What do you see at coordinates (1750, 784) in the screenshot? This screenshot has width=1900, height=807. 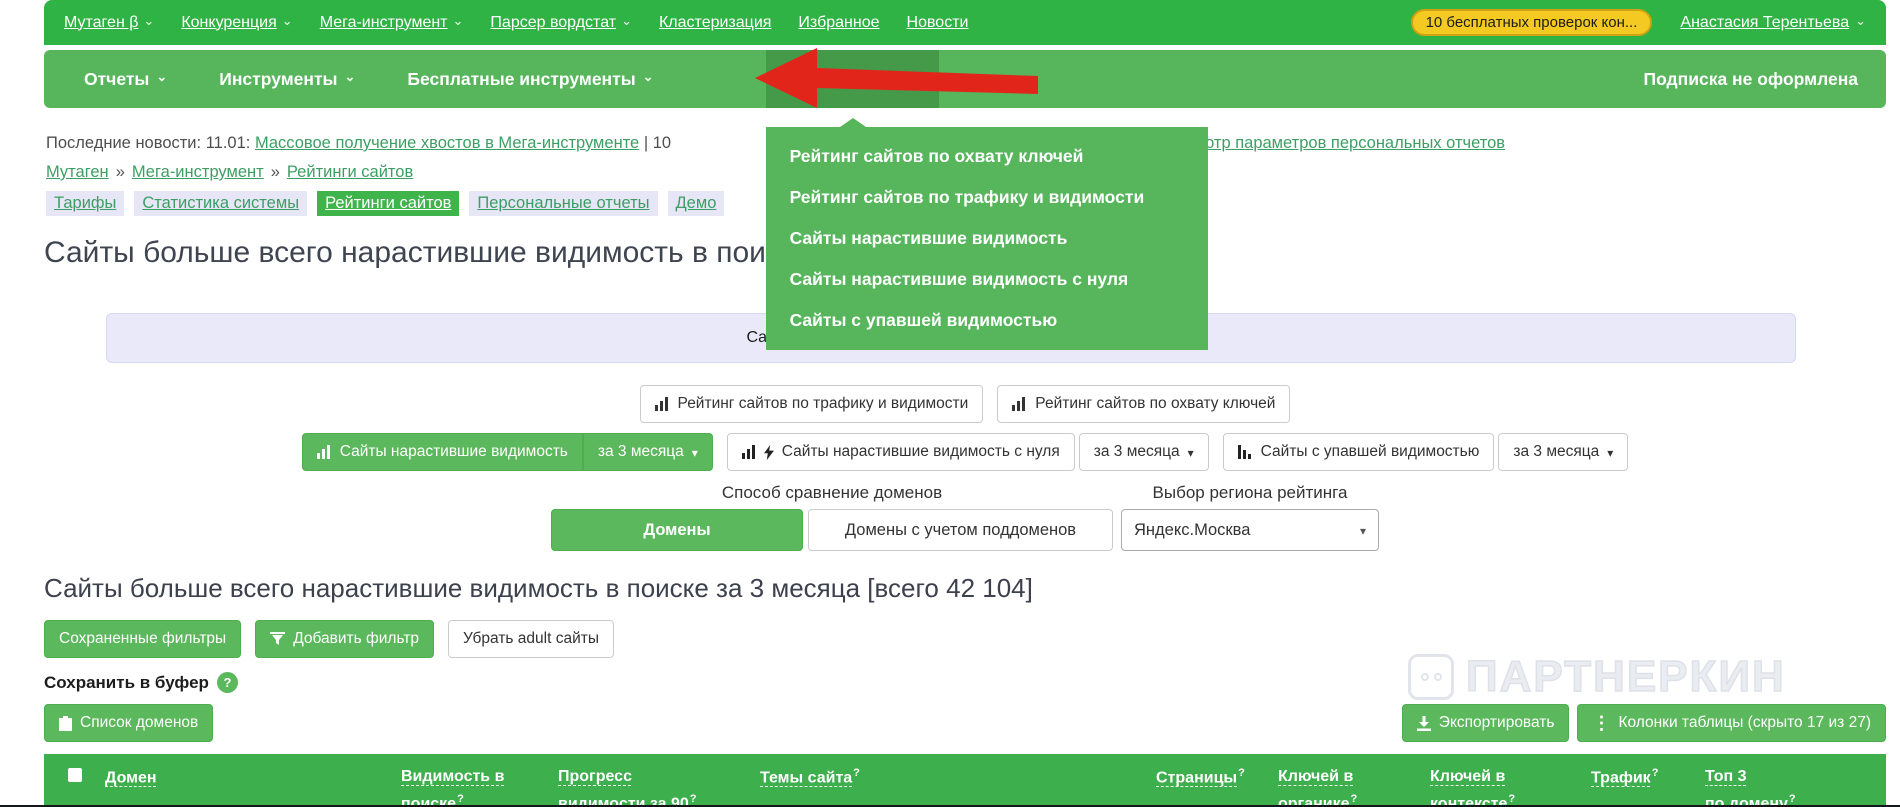 I see `column-header-top3-domain: Топ 3 по домену?` at bounding box center [1750, 784].